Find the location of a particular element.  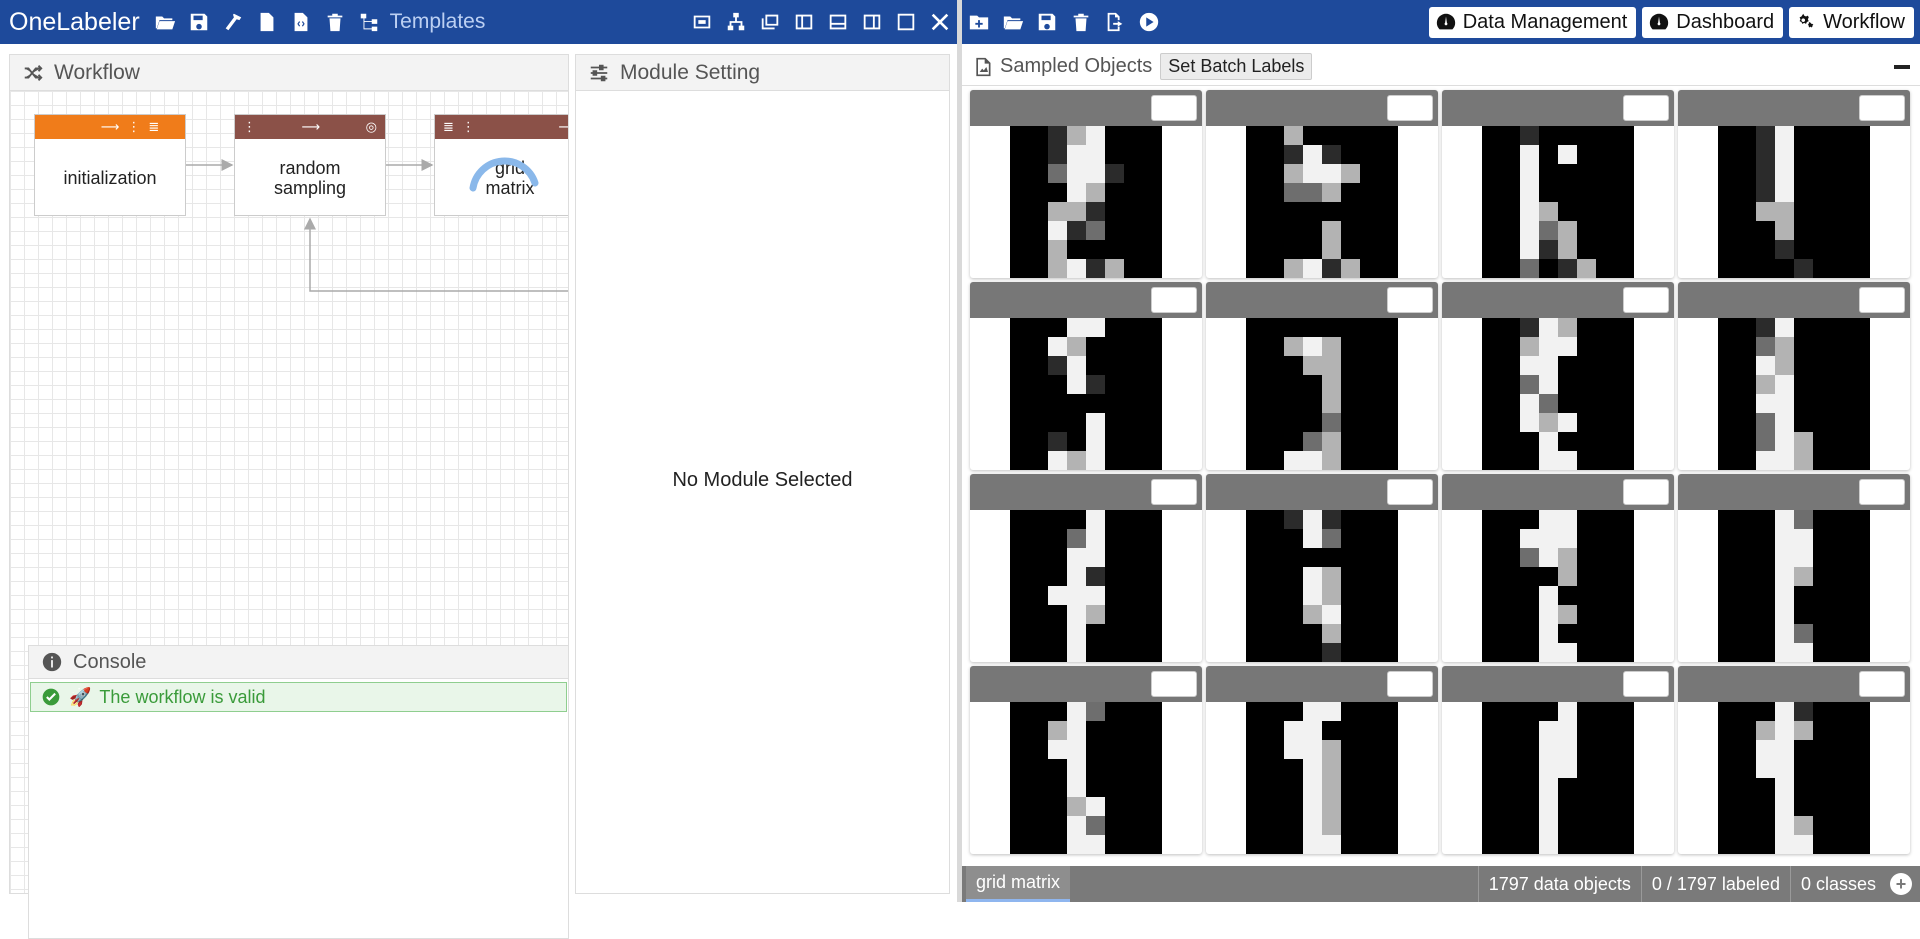

templates-link: Templates is located at coordinates (438, 22).